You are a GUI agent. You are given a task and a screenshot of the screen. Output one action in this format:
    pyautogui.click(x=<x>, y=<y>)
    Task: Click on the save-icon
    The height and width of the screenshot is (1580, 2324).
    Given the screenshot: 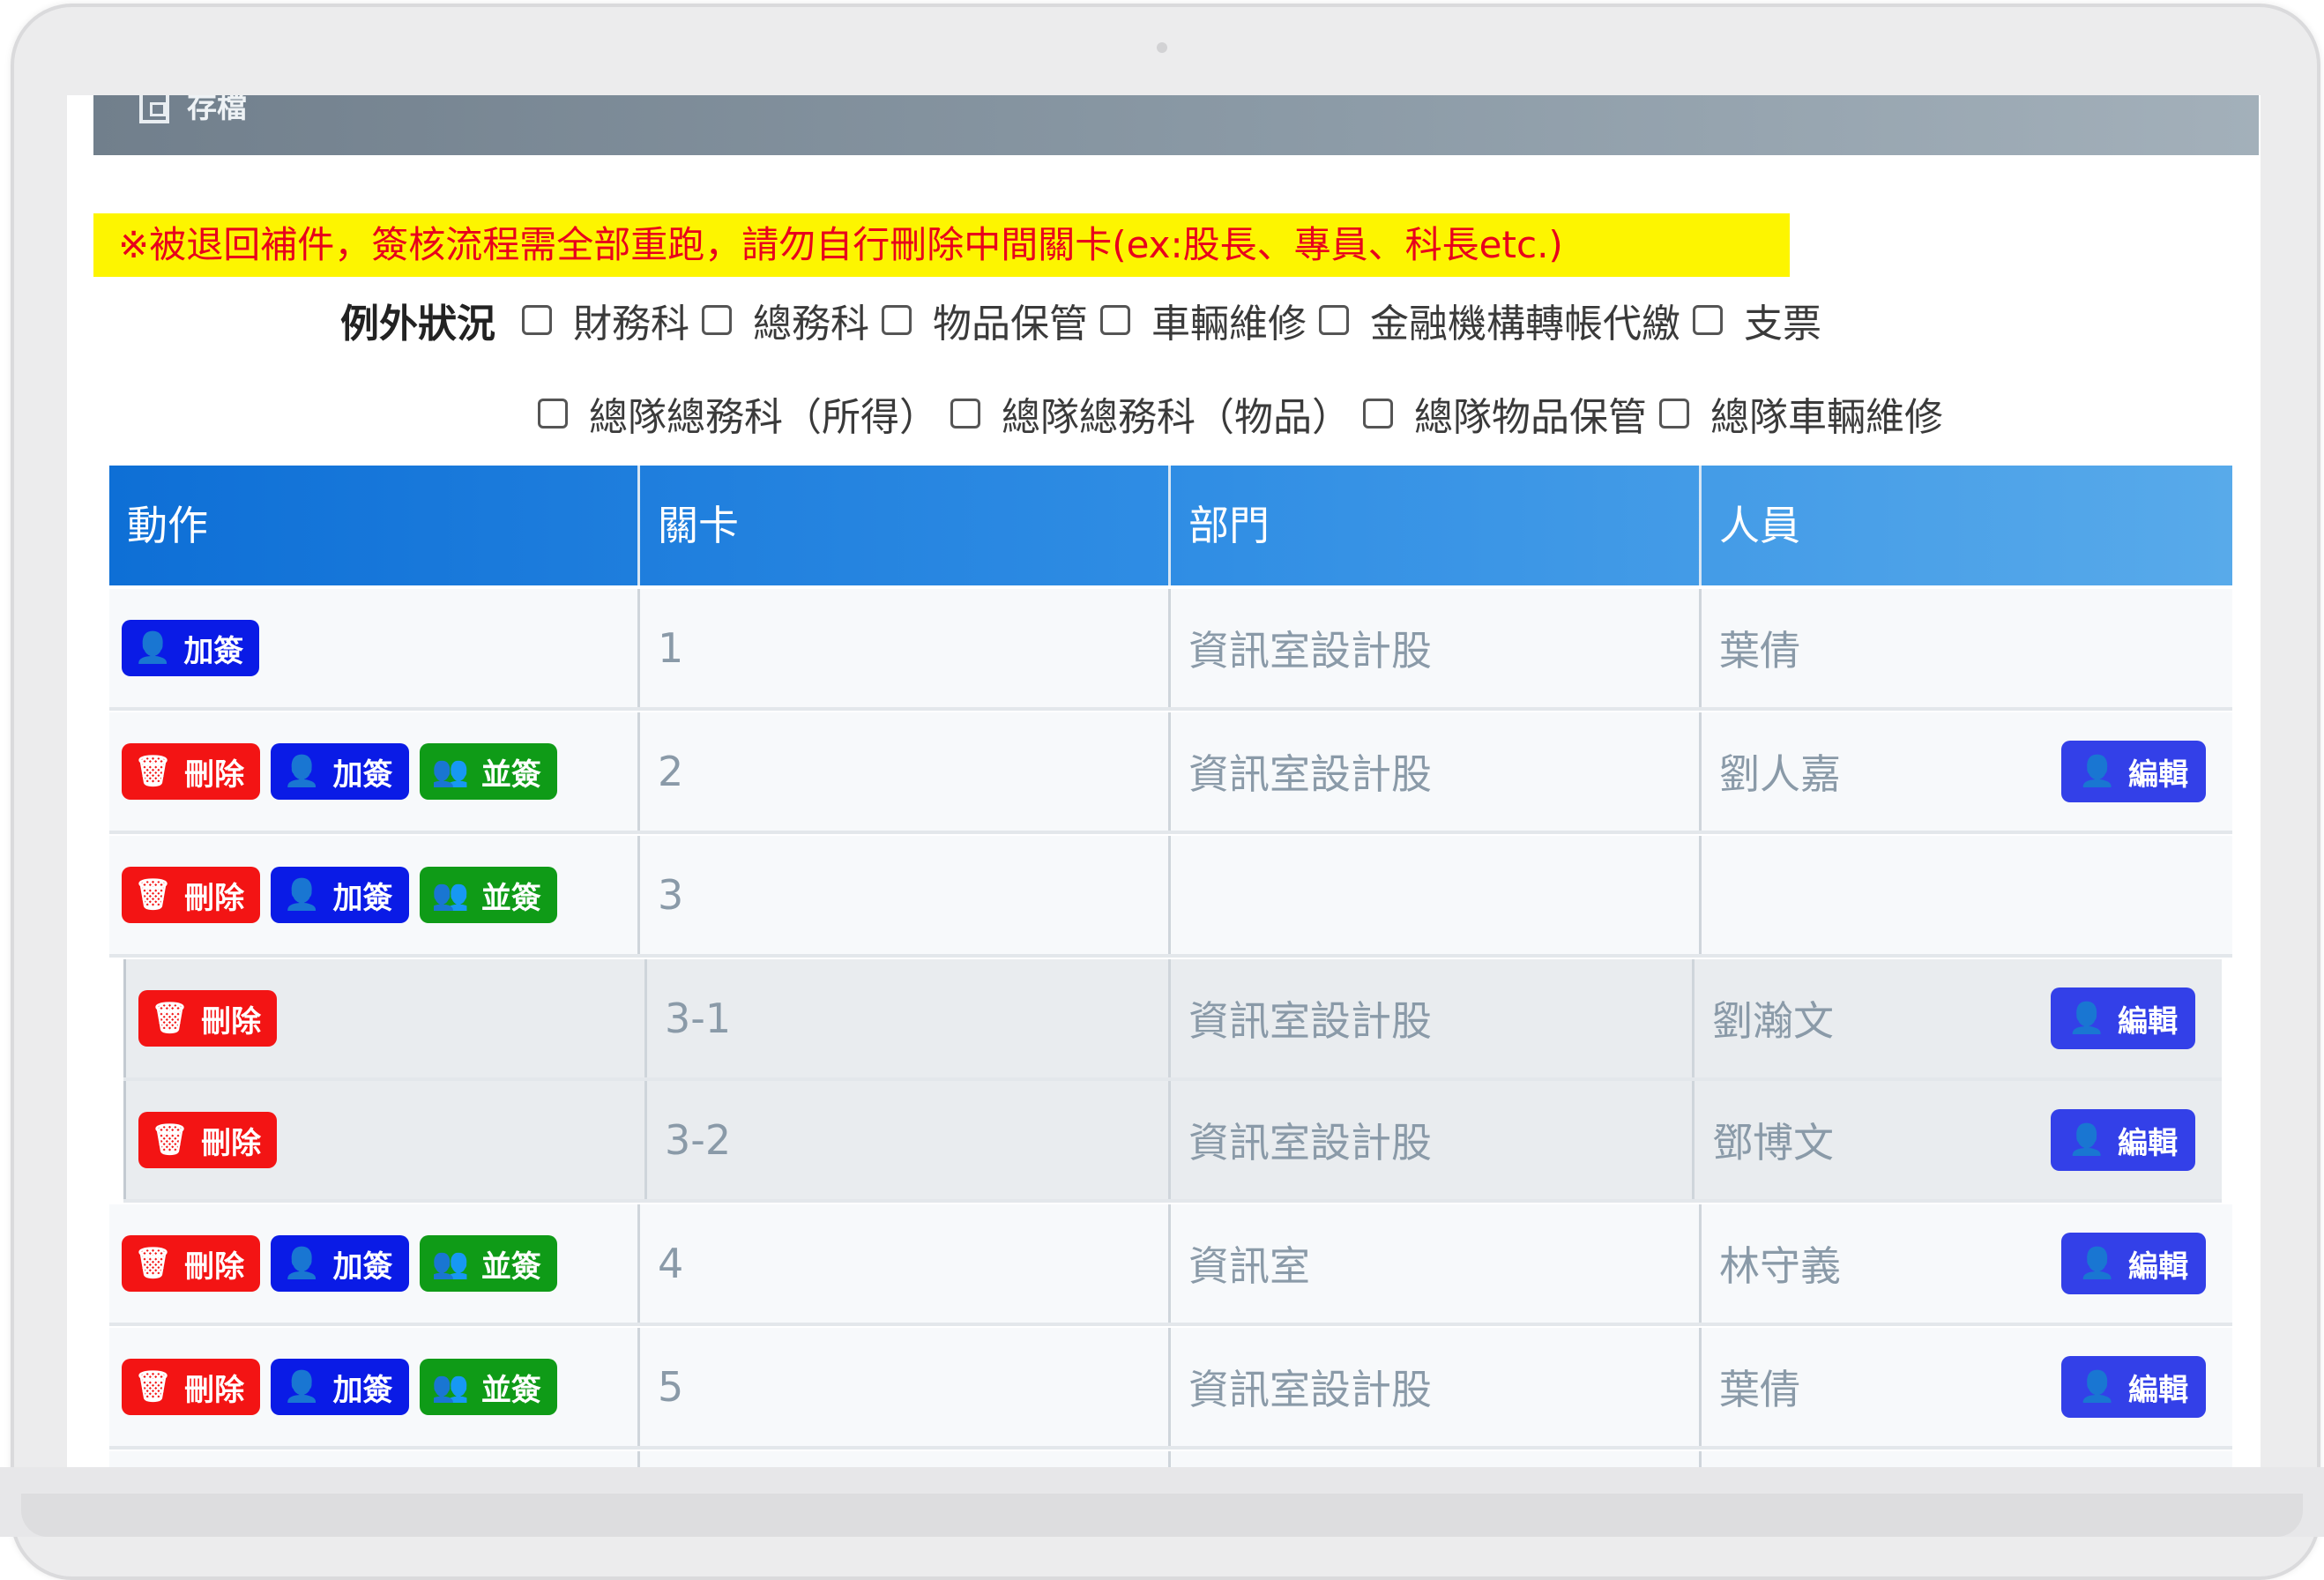 What is the action you would take?
    pyautogui.click(x=154, y=109)
    